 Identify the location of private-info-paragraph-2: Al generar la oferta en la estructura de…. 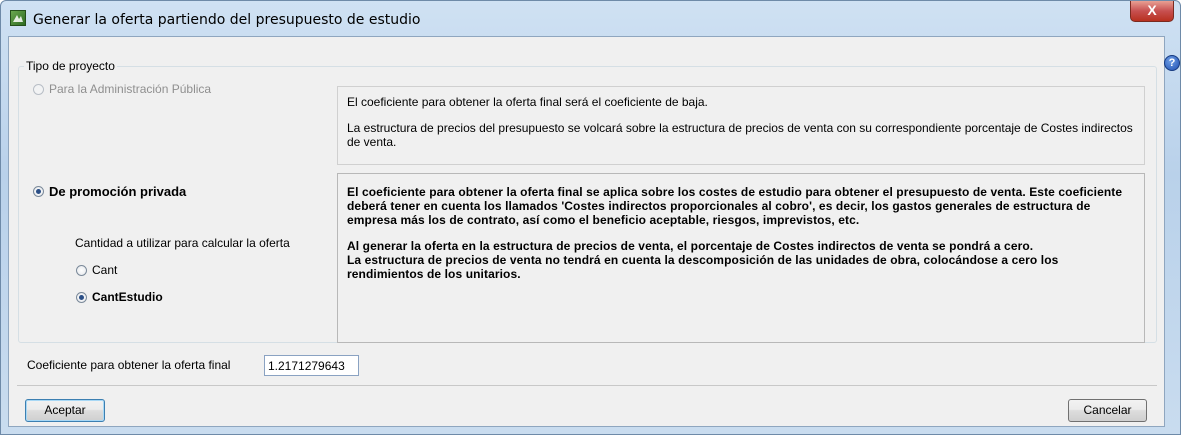
(690, 246).